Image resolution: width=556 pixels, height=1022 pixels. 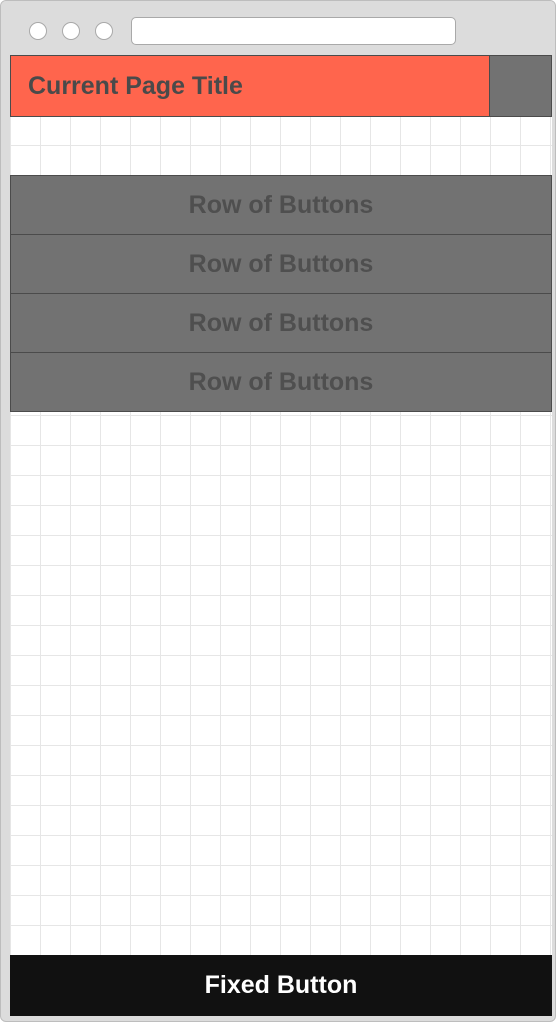 What do you see at coordinates (104, 31) in the screenshot?
I see `maximize-window-button` at bounding box center [104, 31].